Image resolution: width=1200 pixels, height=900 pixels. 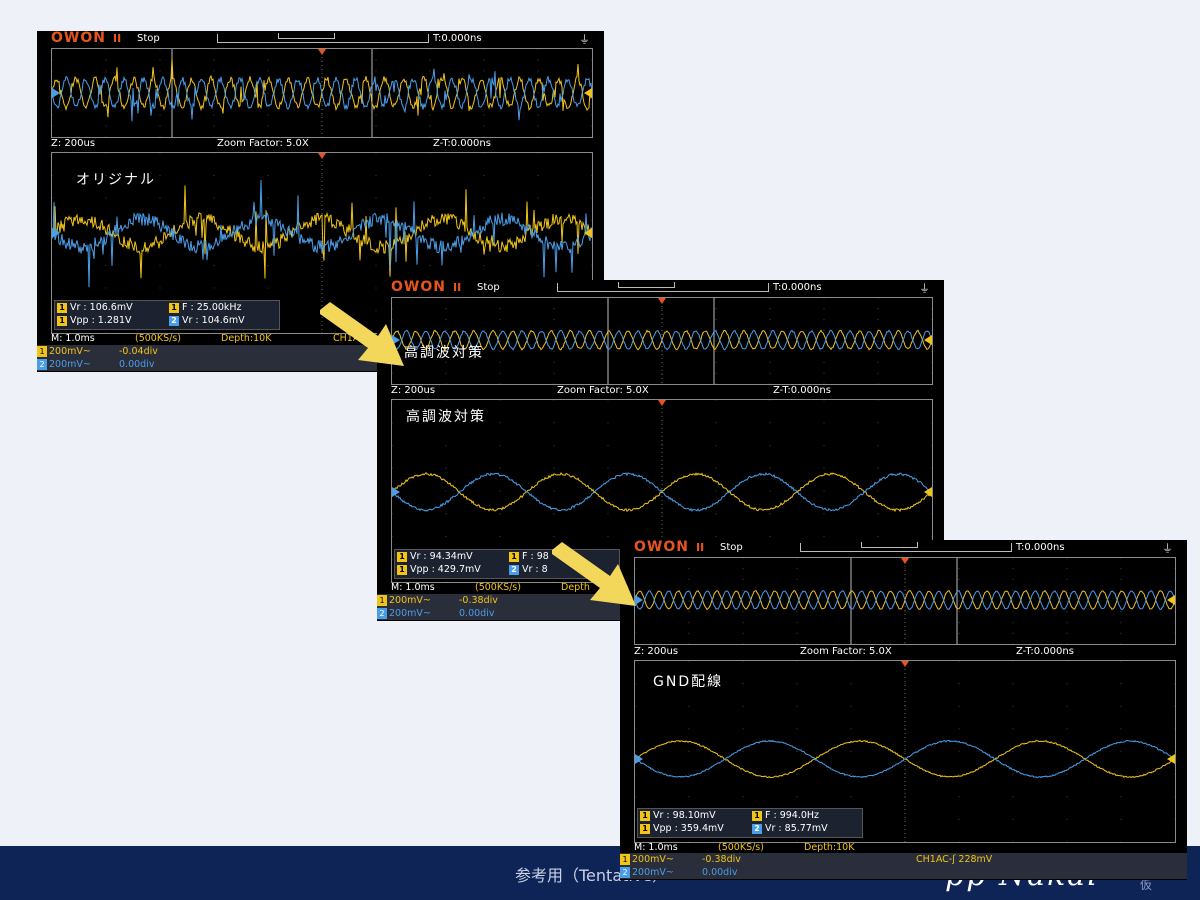 What do you see at coordinates (682, 829) in the screenshot?
I see `ch1-vpp: 1 Vpp : 359.4mV` at bounding box center [682, 829].